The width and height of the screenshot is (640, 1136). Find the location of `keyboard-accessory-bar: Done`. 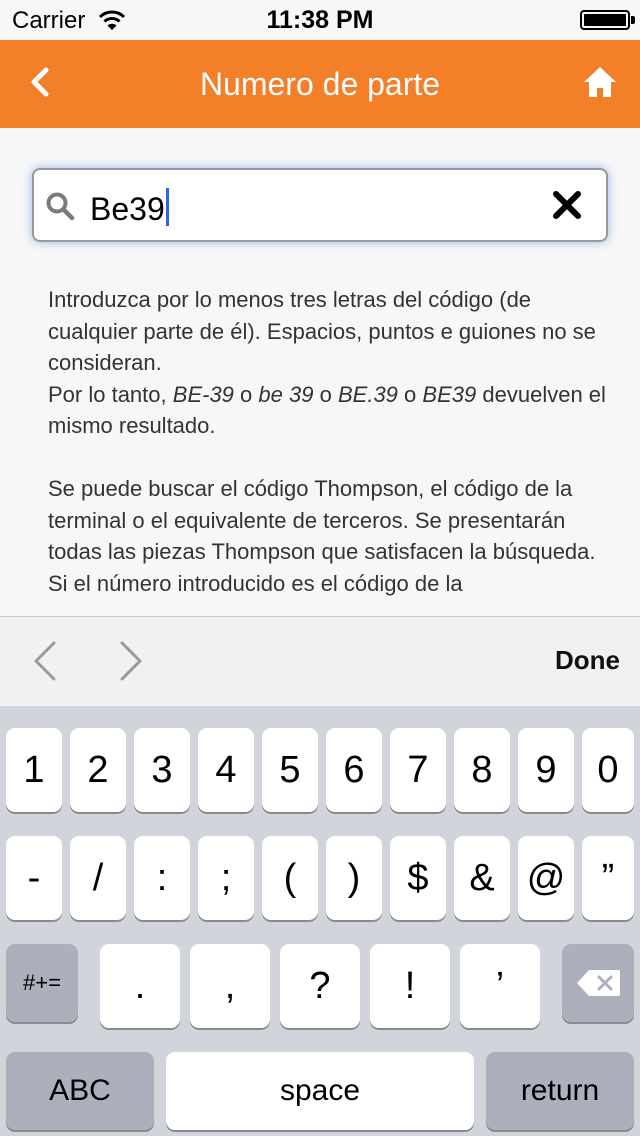

keyboard-accessory-bar: Done is located at coordinates (320, 661).